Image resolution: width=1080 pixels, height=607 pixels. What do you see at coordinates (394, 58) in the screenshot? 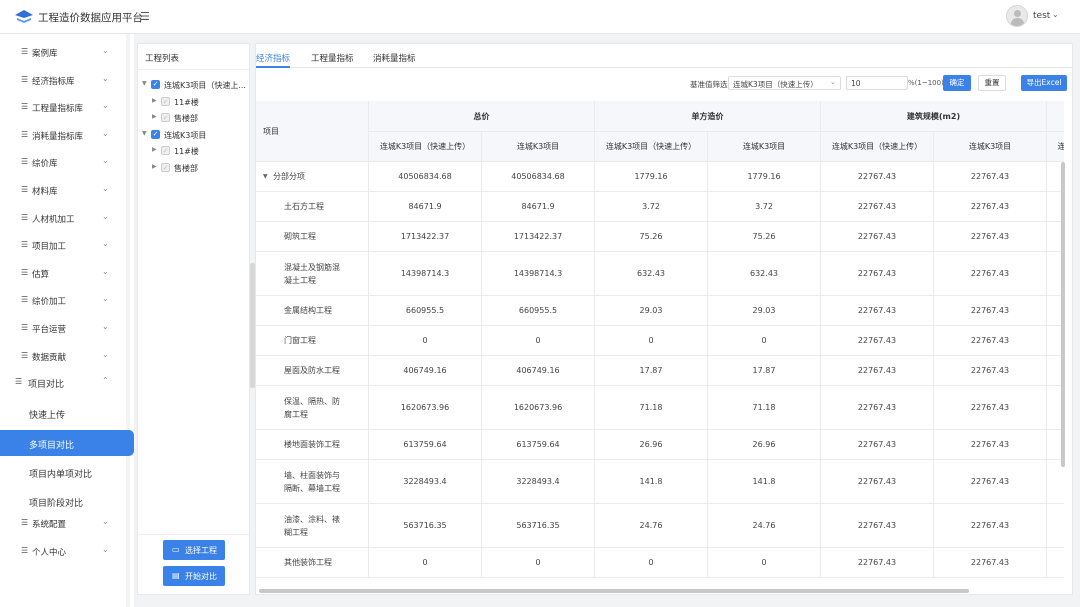
I see `tab-consumption-index: 消耗量指标` at bounding box center [394, 58].